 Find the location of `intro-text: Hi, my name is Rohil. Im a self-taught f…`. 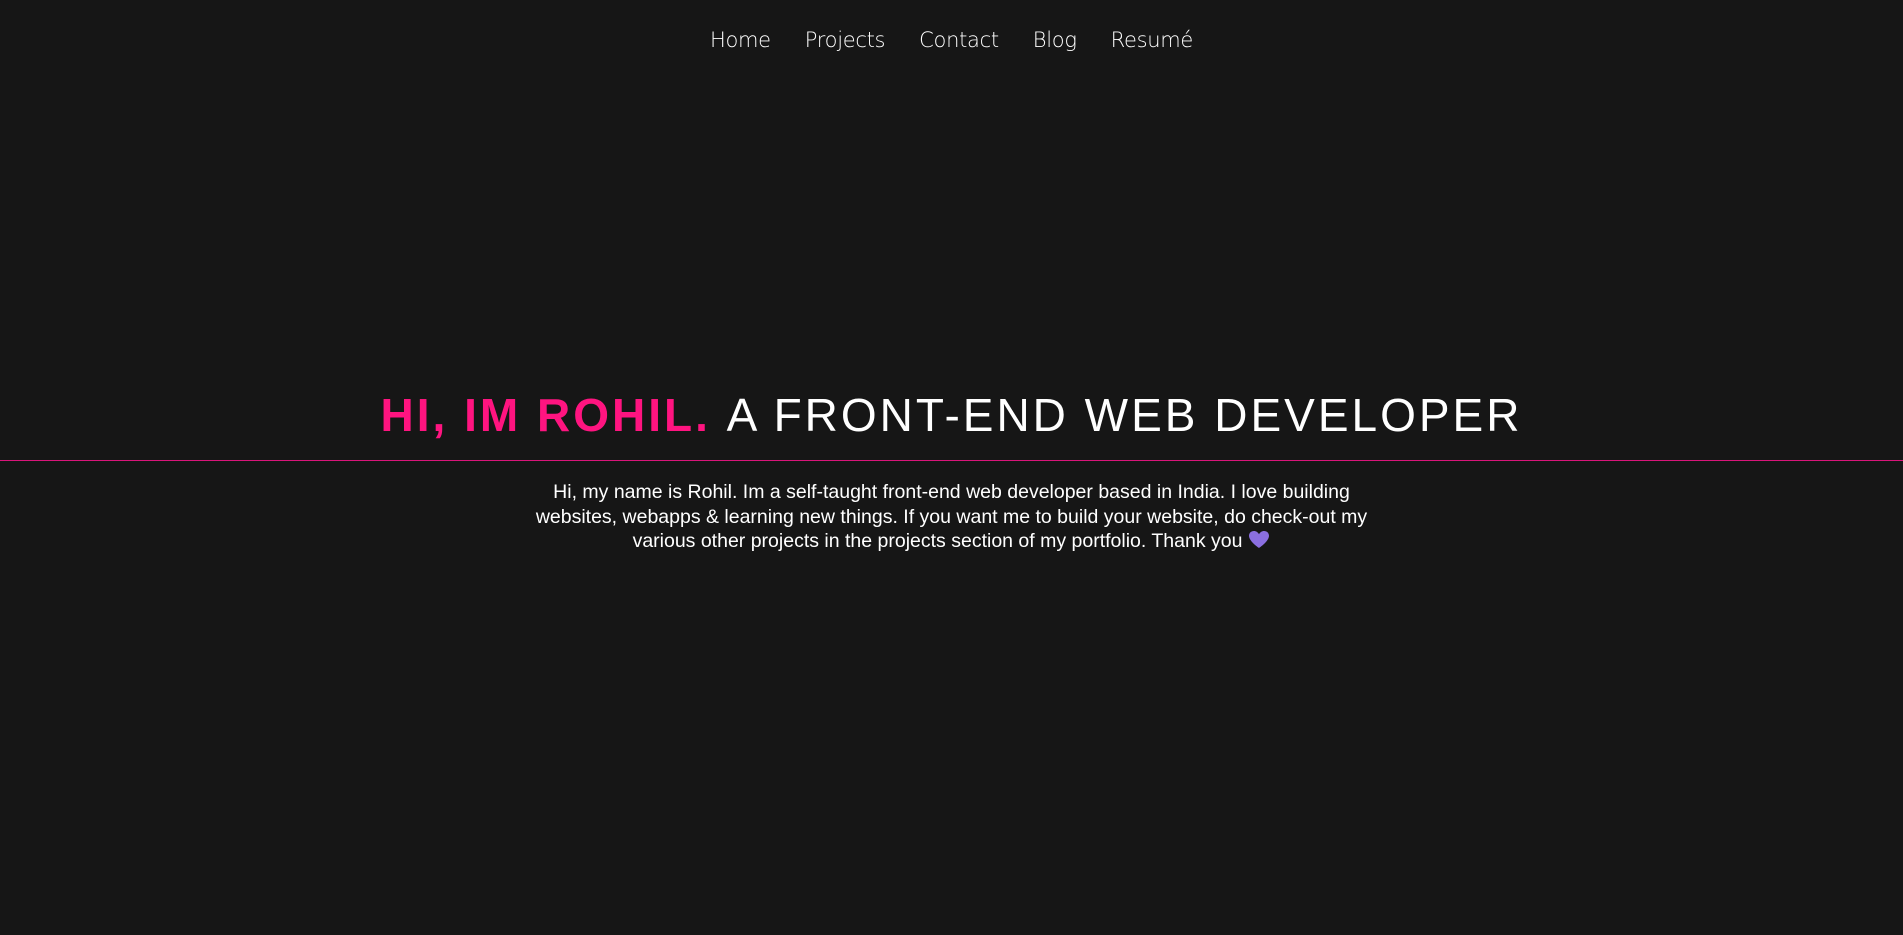

intro-text: Hi, my name is Rohil. Im a self-taught f… is located at coordinates (951, 516).